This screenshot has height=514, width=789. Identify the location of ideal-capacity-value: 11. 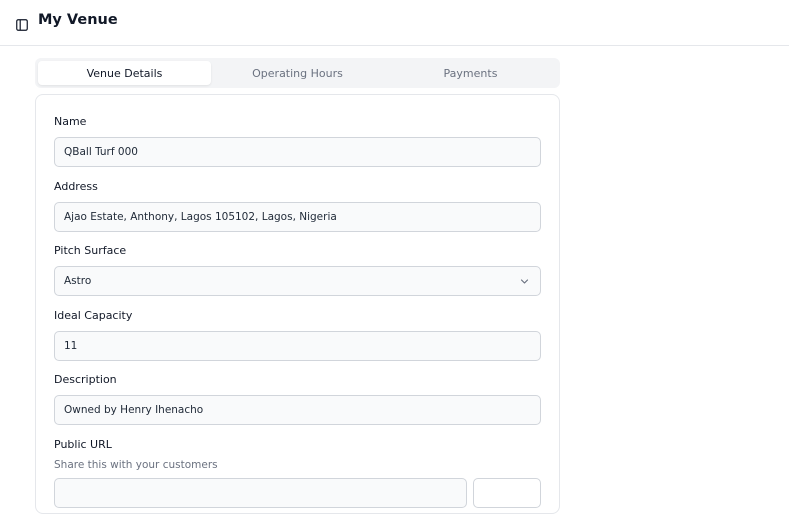
(71, 346).